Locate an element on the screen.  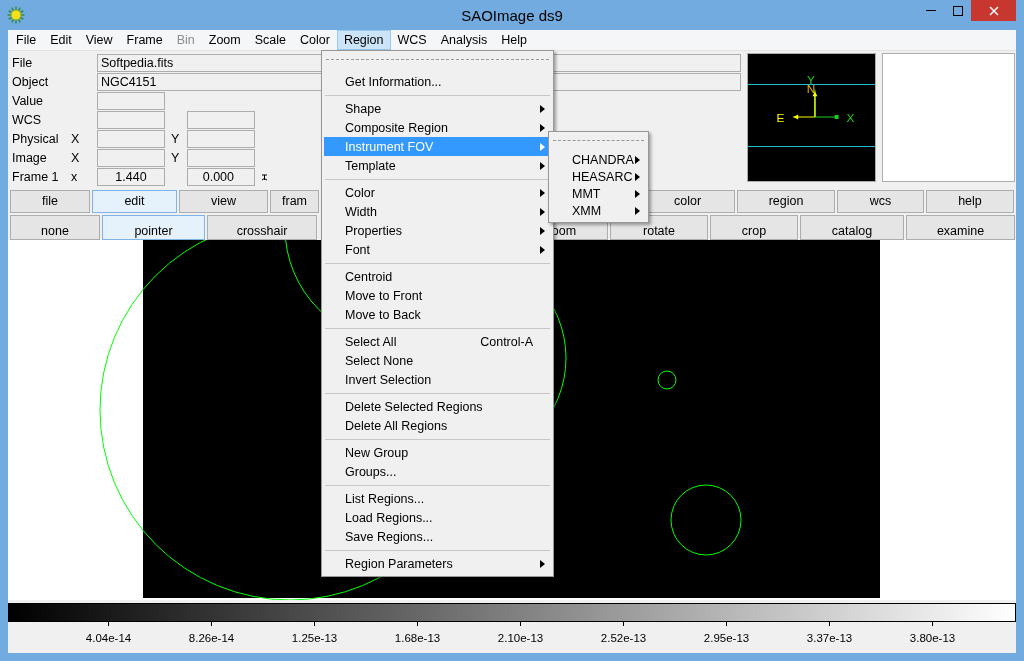
compass-label: X is located at coordinates (850, 117).